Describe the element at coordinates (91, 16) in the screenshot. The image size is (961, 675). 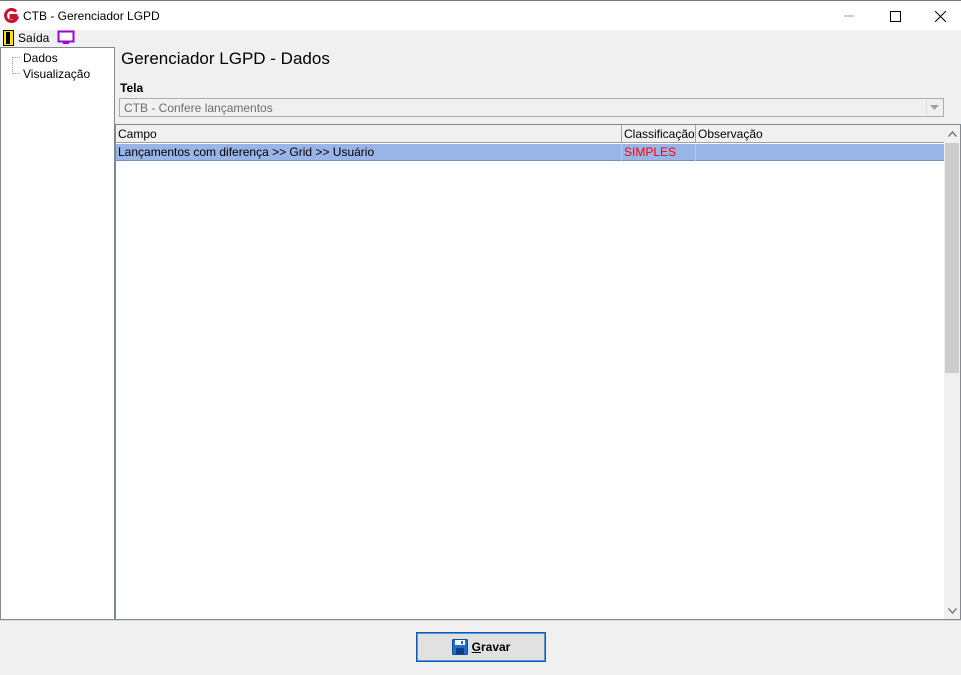
I see `window-title: CTB - Gerenciador LGPD` at that location.